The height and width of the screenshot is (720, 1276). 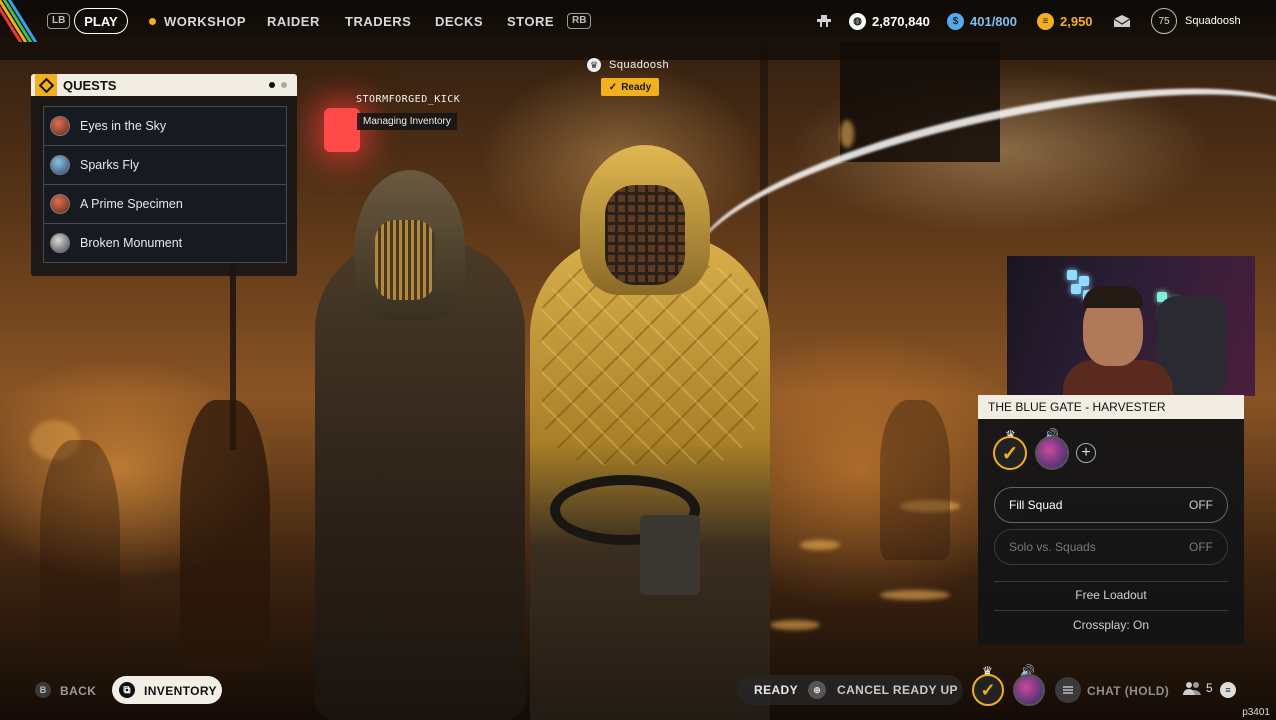 I want to click on party-members-counter: 5, so click(x=1197, y=688).